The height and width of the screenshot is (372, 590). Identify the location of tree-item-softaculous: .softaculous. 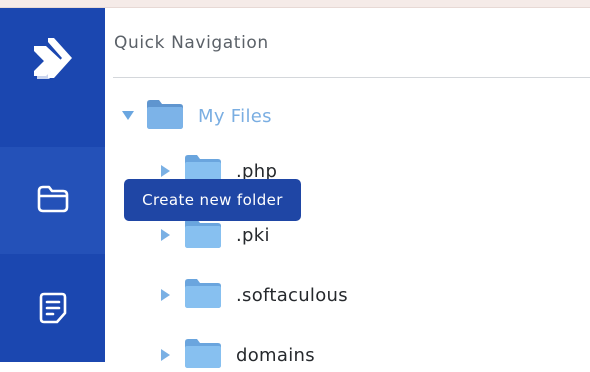
(254, 295).